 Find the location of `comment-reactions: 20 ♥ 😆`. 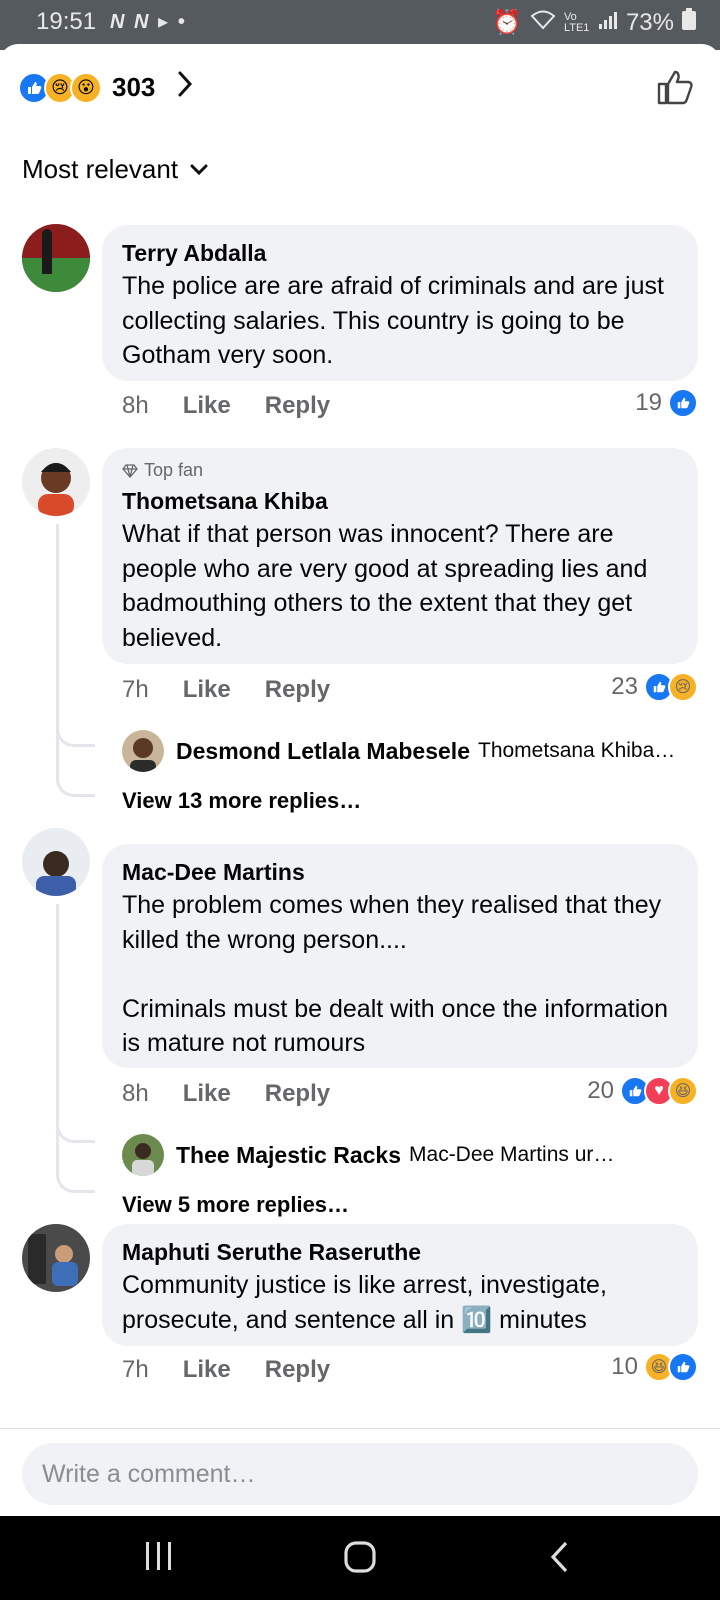

comment-reactions: 20 ♥ 😆 is located at coordinates (642, 1091).